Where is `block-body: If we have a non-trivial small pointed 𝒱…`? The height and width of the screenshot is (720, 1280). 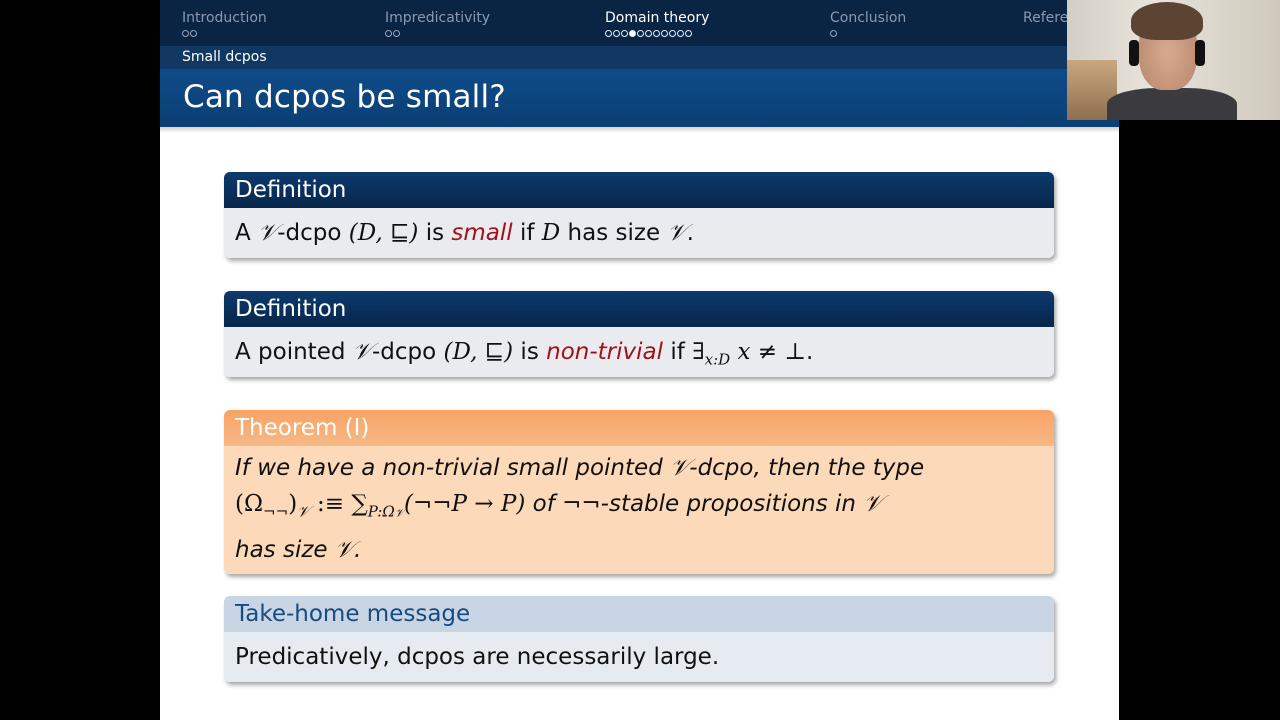 block-body: If we have a non-trivial small pointed 𝒱… is located at coordinates (639, 510).